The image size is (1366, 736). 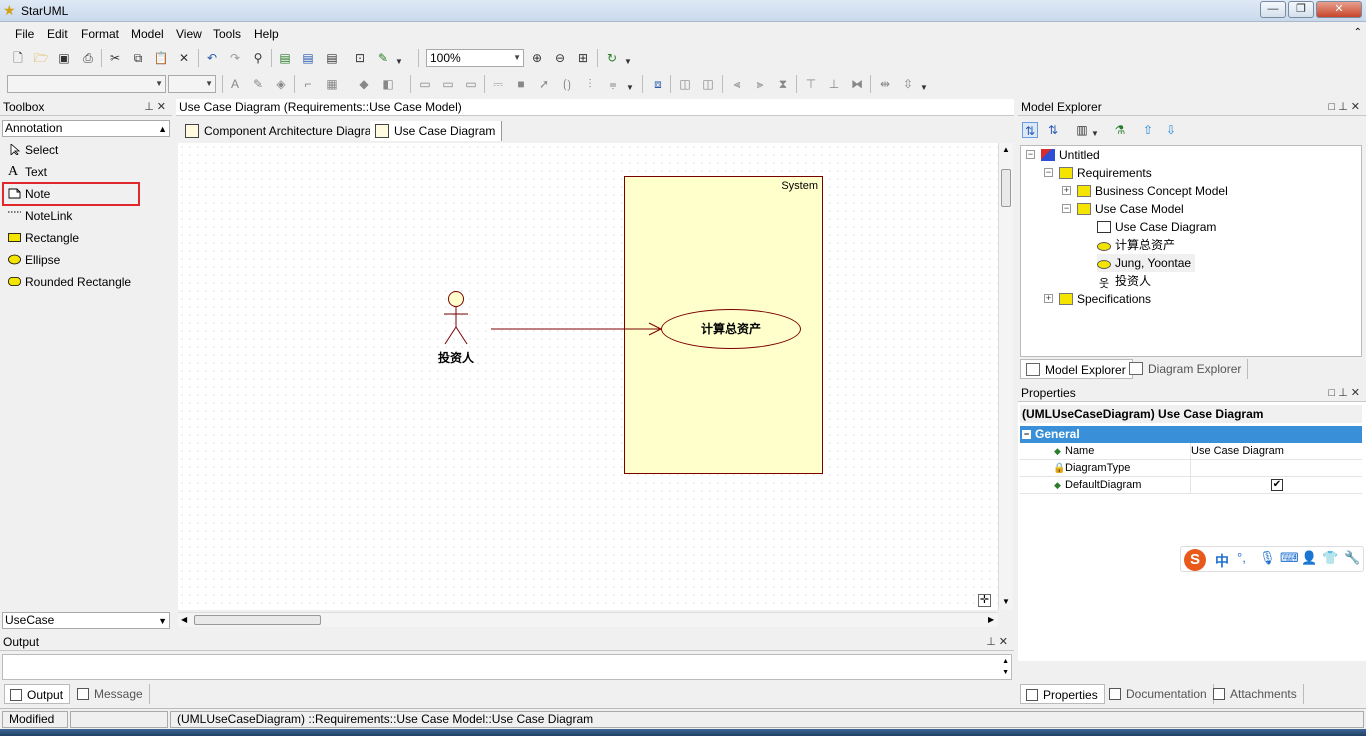 I want to click on tab-use-case-diagram: Use Case Diagram, so click(x=436, y=131).